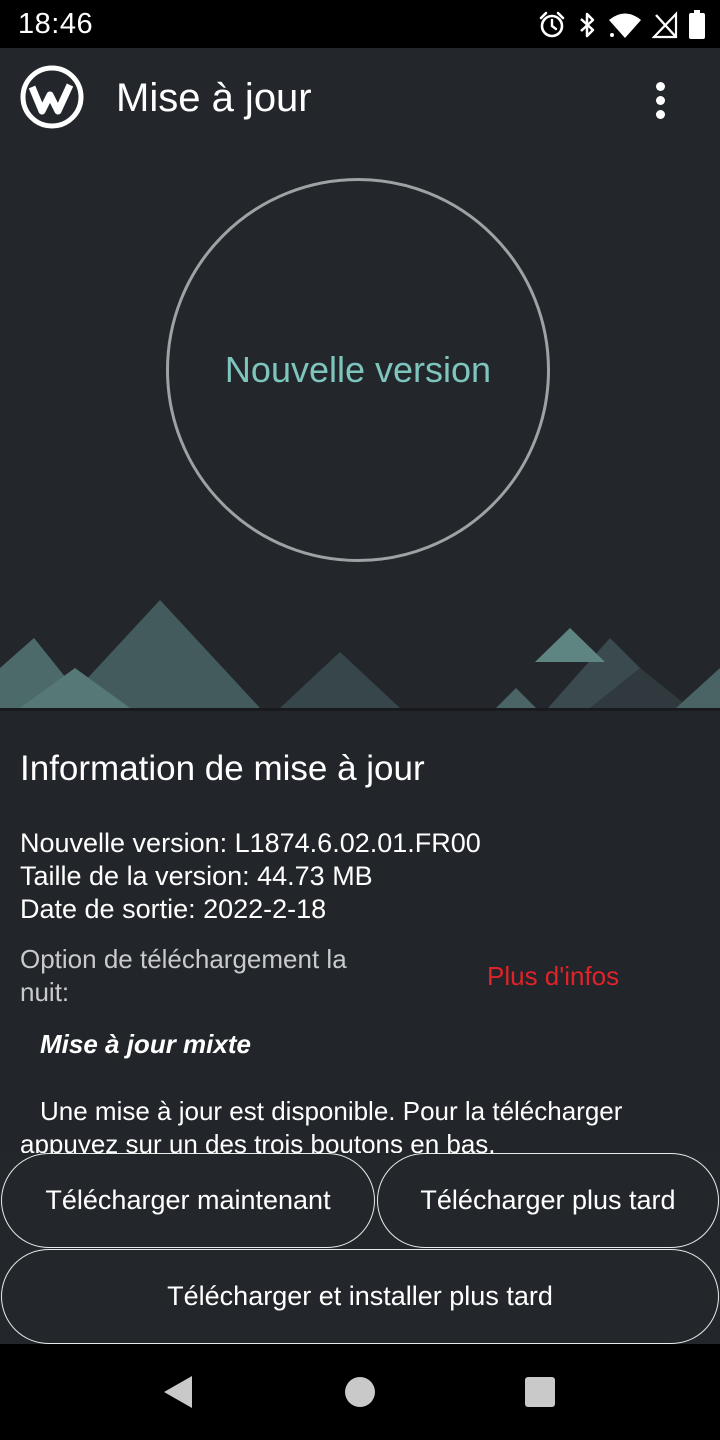  I want to click on download-now-button: Télécharger maintenant, so click(188, 1200).